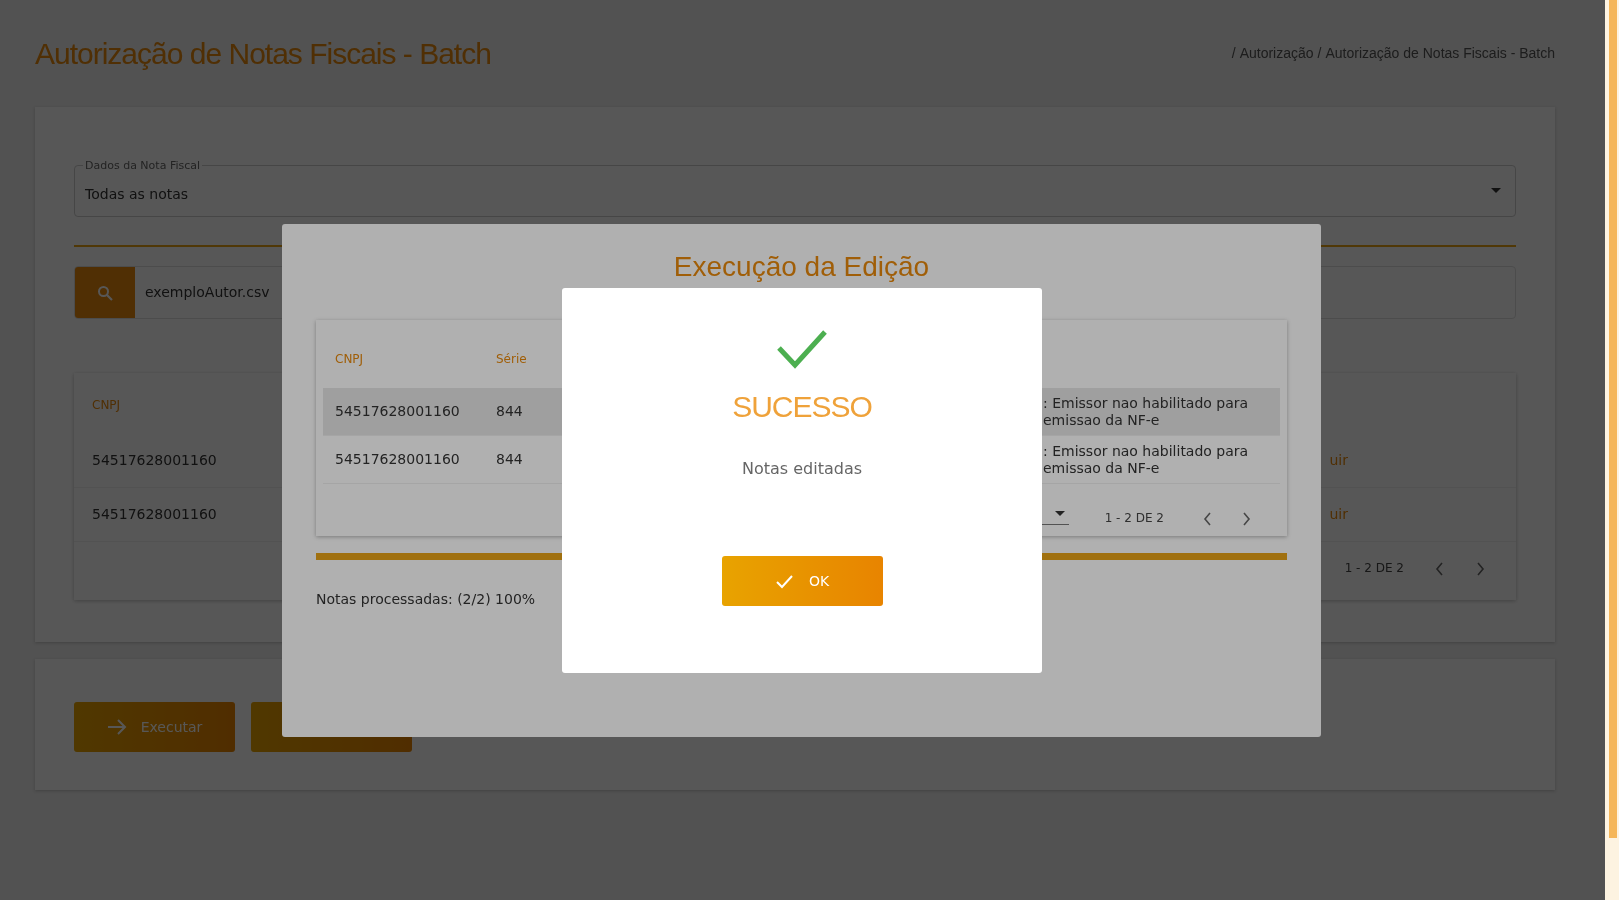 The width and height of the screenshot is (1619, 900). What do you see at coordinates (801, 267) in the screenshot?
I see `dialog-title: Execução da Edição` at bounding box center [801, 267].